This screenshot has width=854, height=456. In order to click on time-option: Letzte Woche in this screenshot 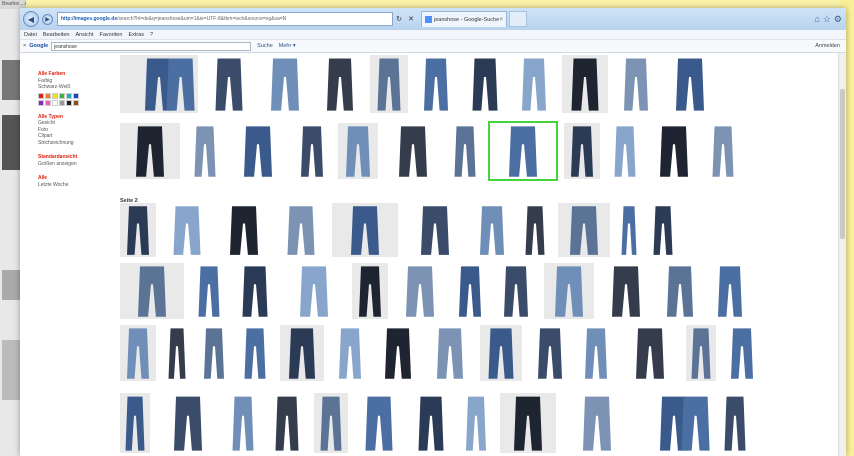, I will do `click(78, 185)`.